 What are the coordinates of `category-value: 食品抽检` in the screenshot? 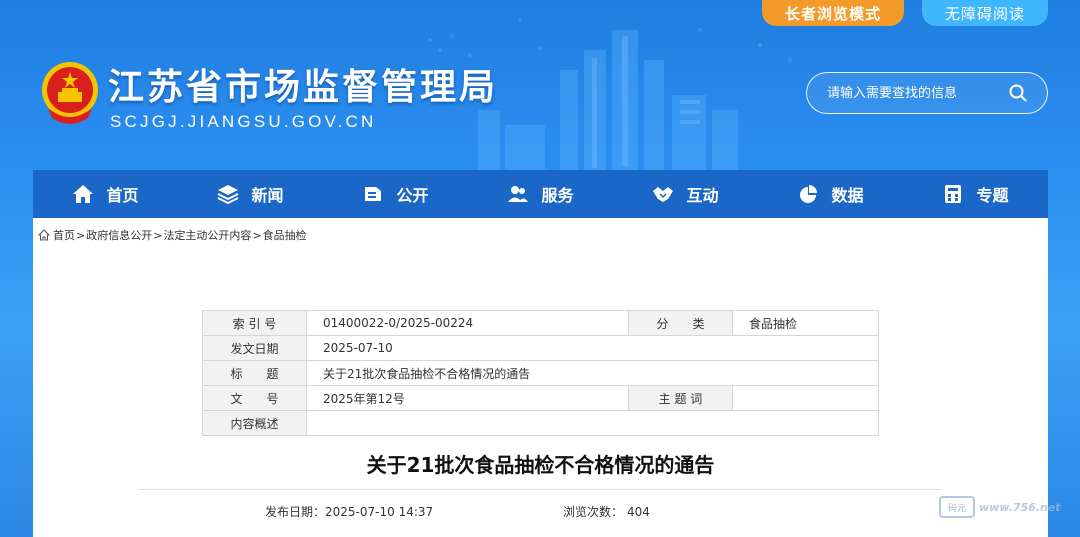 It's located at (805, 323).